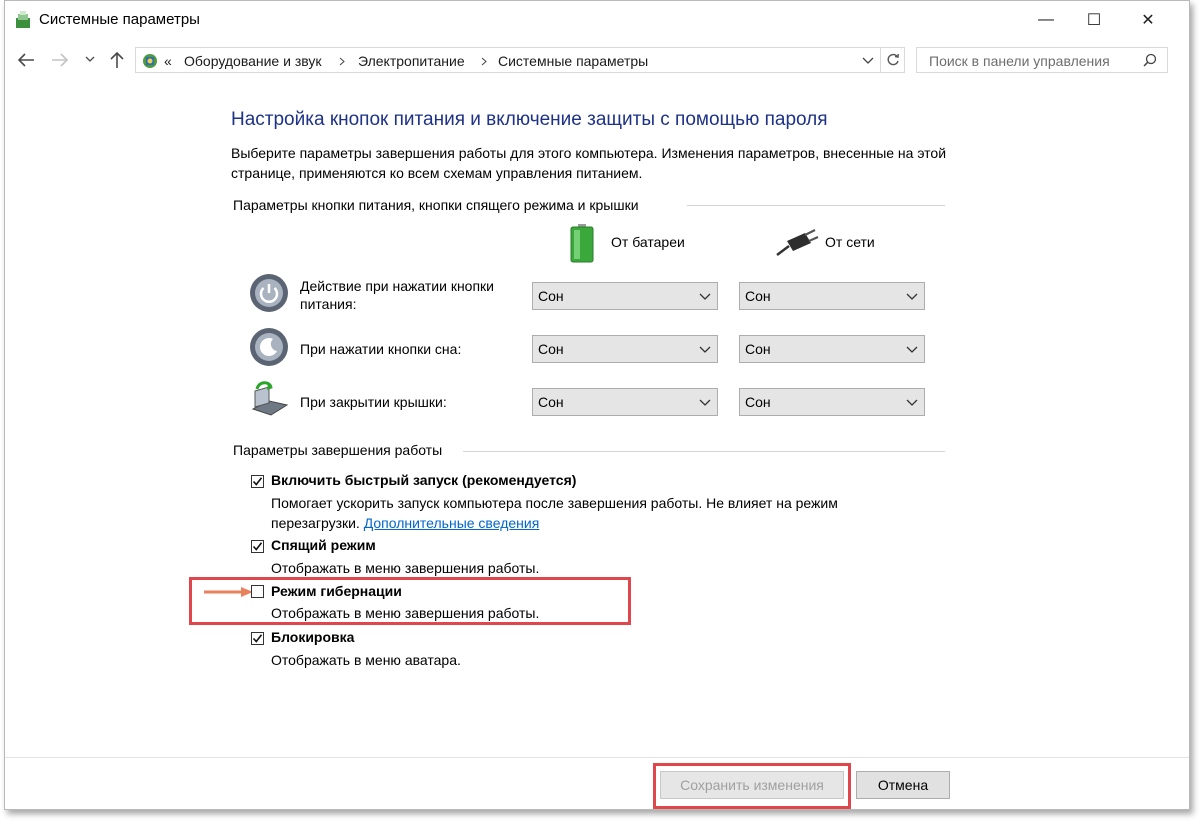 This screenshot has height=832, width=1200. Describe the element at coordinates (868, 60) in the screenshot. I see `address-dropdown-chevron-icon` at that location.